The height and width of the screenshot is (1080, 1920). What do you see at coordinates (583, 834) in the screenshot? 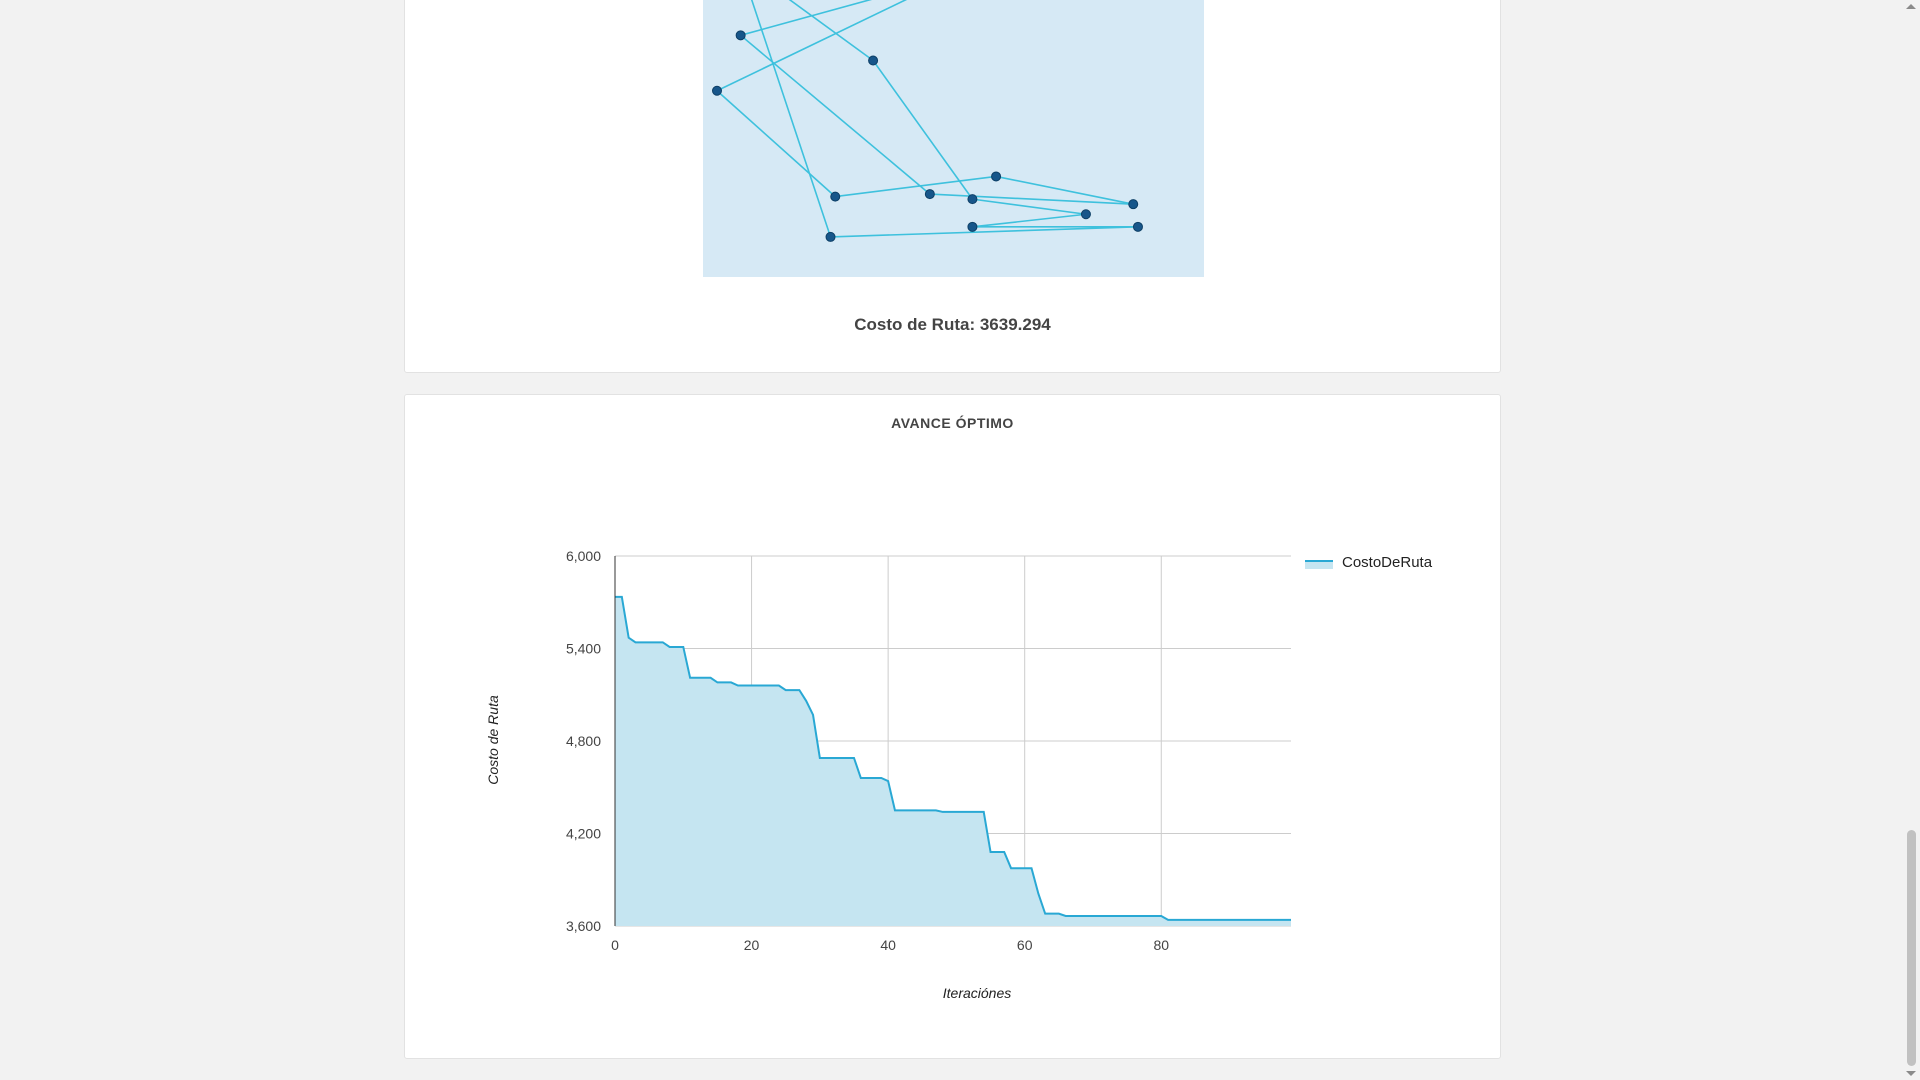
I see `y-tick-label: 4,200` at bounding box center [583, 834].